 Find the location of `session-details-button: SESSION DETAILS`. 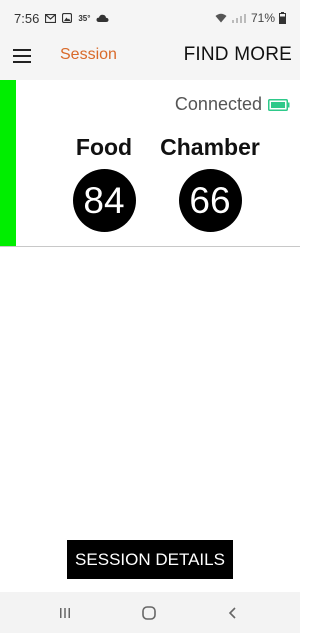

session-details-button: SESSION DETAILS is located at coordinates (150, 559).